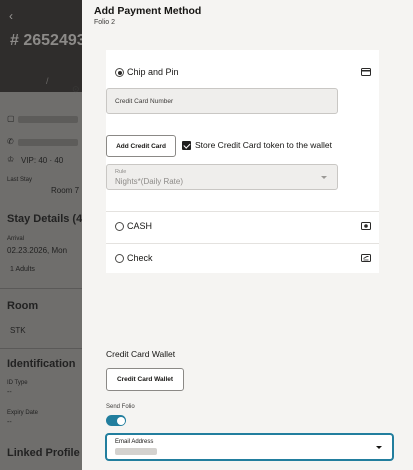 Image resolution: width=413 pixels, height=470 pixels. Describe the element at coordinates (43, 453) in the screenshot. I see `linked-profile-heading: Linked Profile` at that location.